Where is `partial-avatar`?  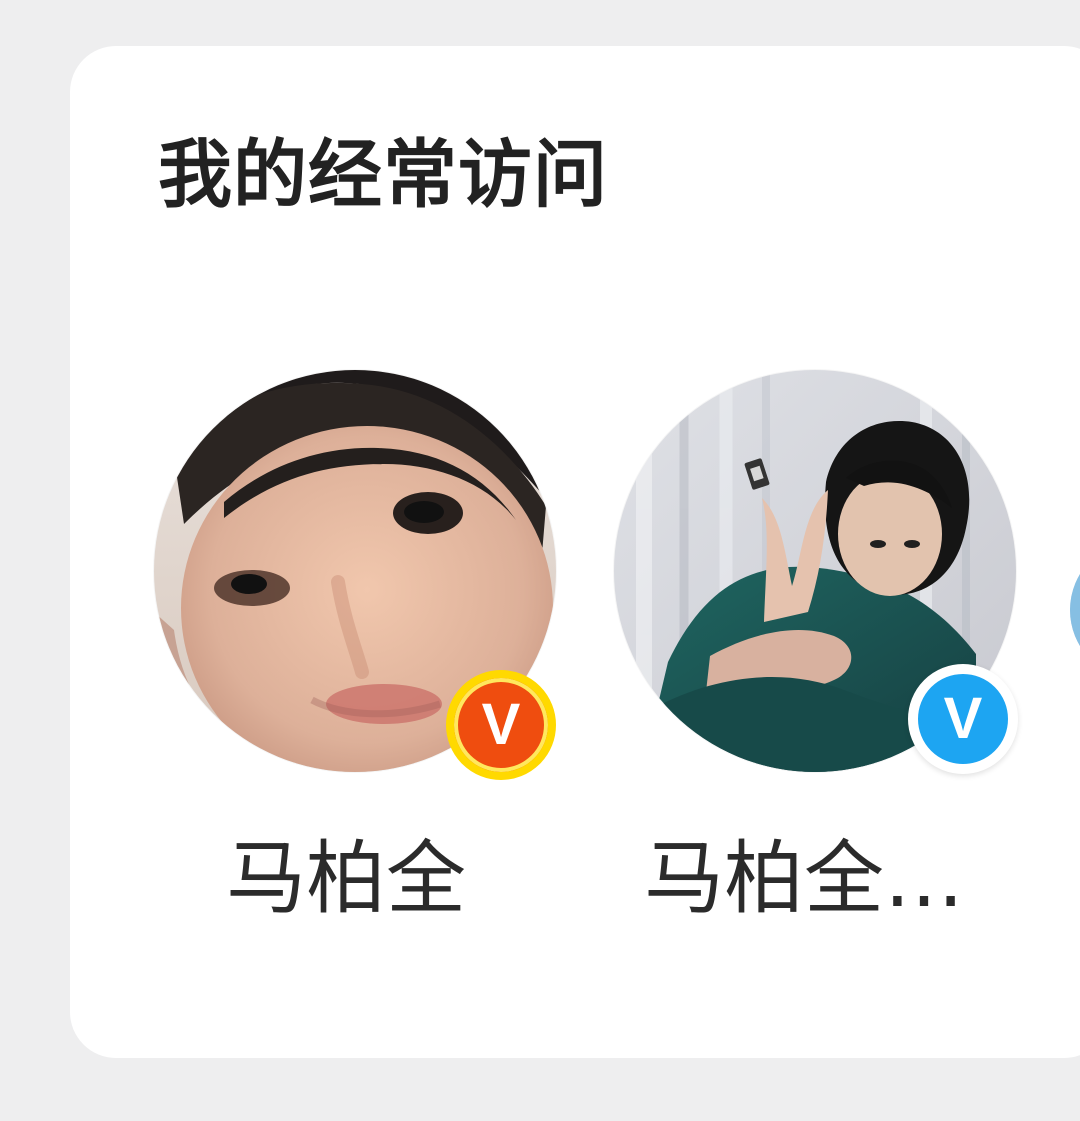 partial-avatar is located at coordinates (1075, 610).